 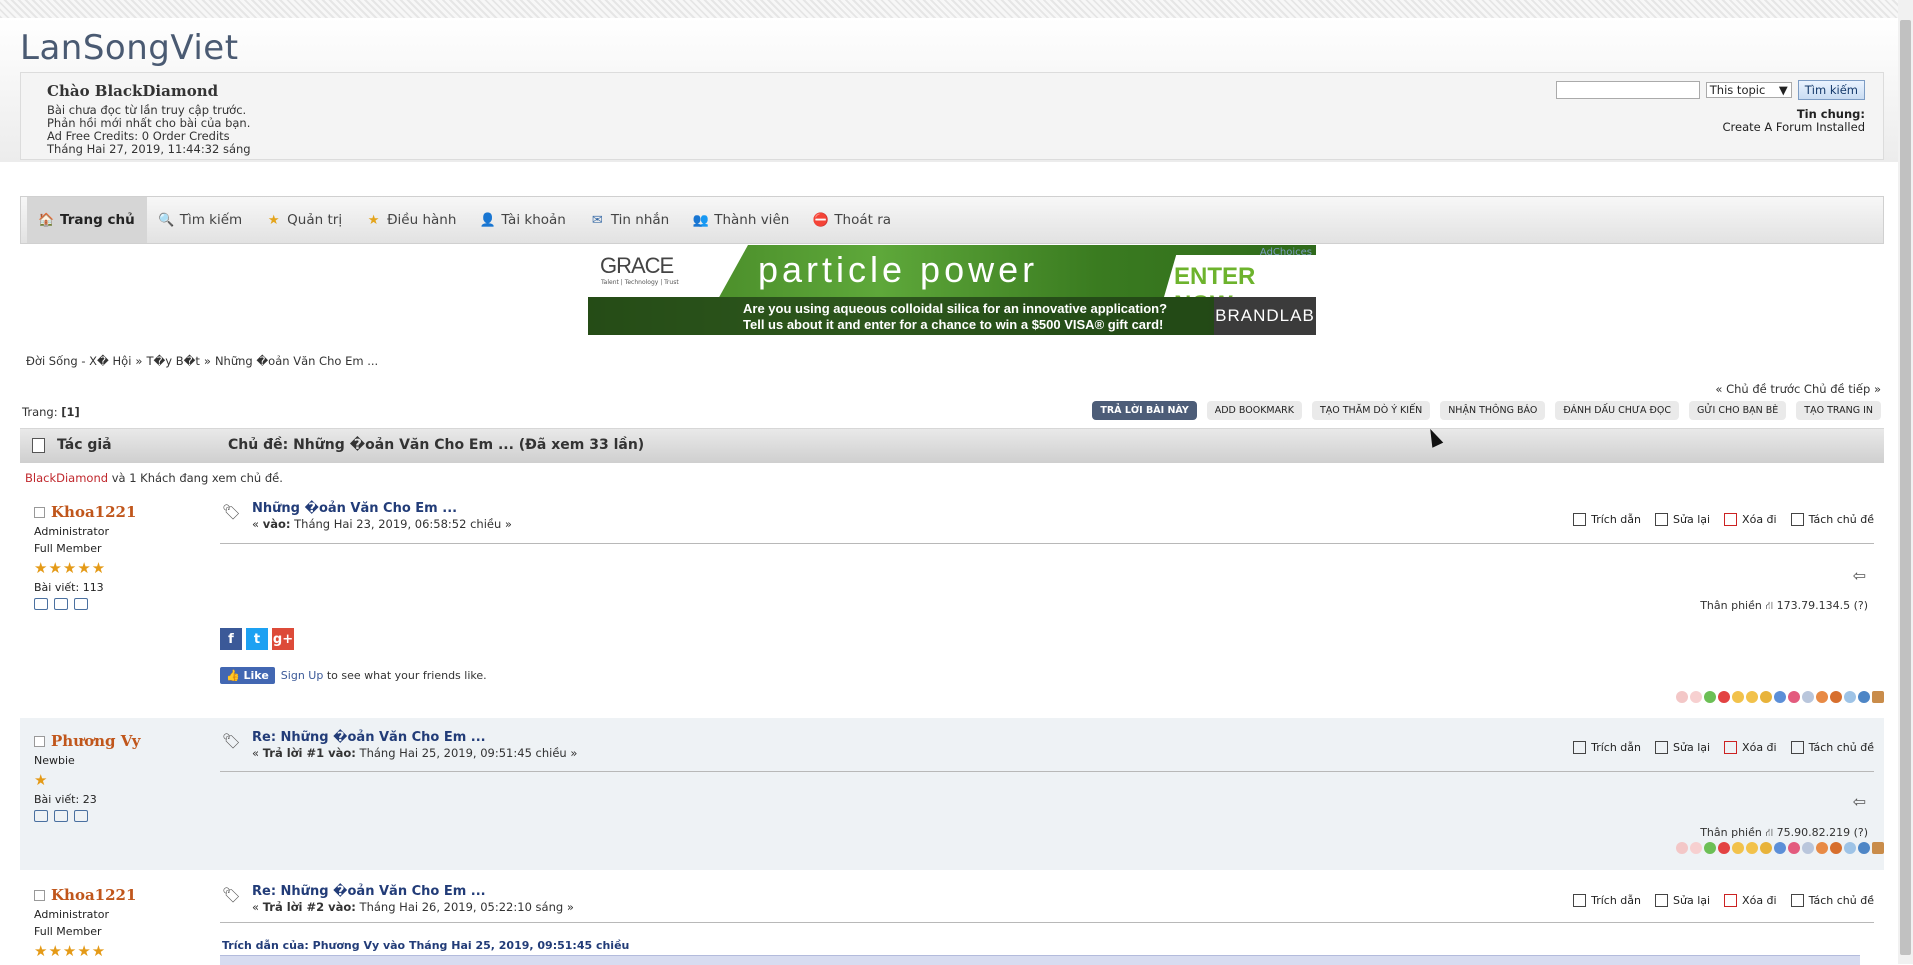 I want to click on like-text: to see what your friends like., so click(x=405, y=675).